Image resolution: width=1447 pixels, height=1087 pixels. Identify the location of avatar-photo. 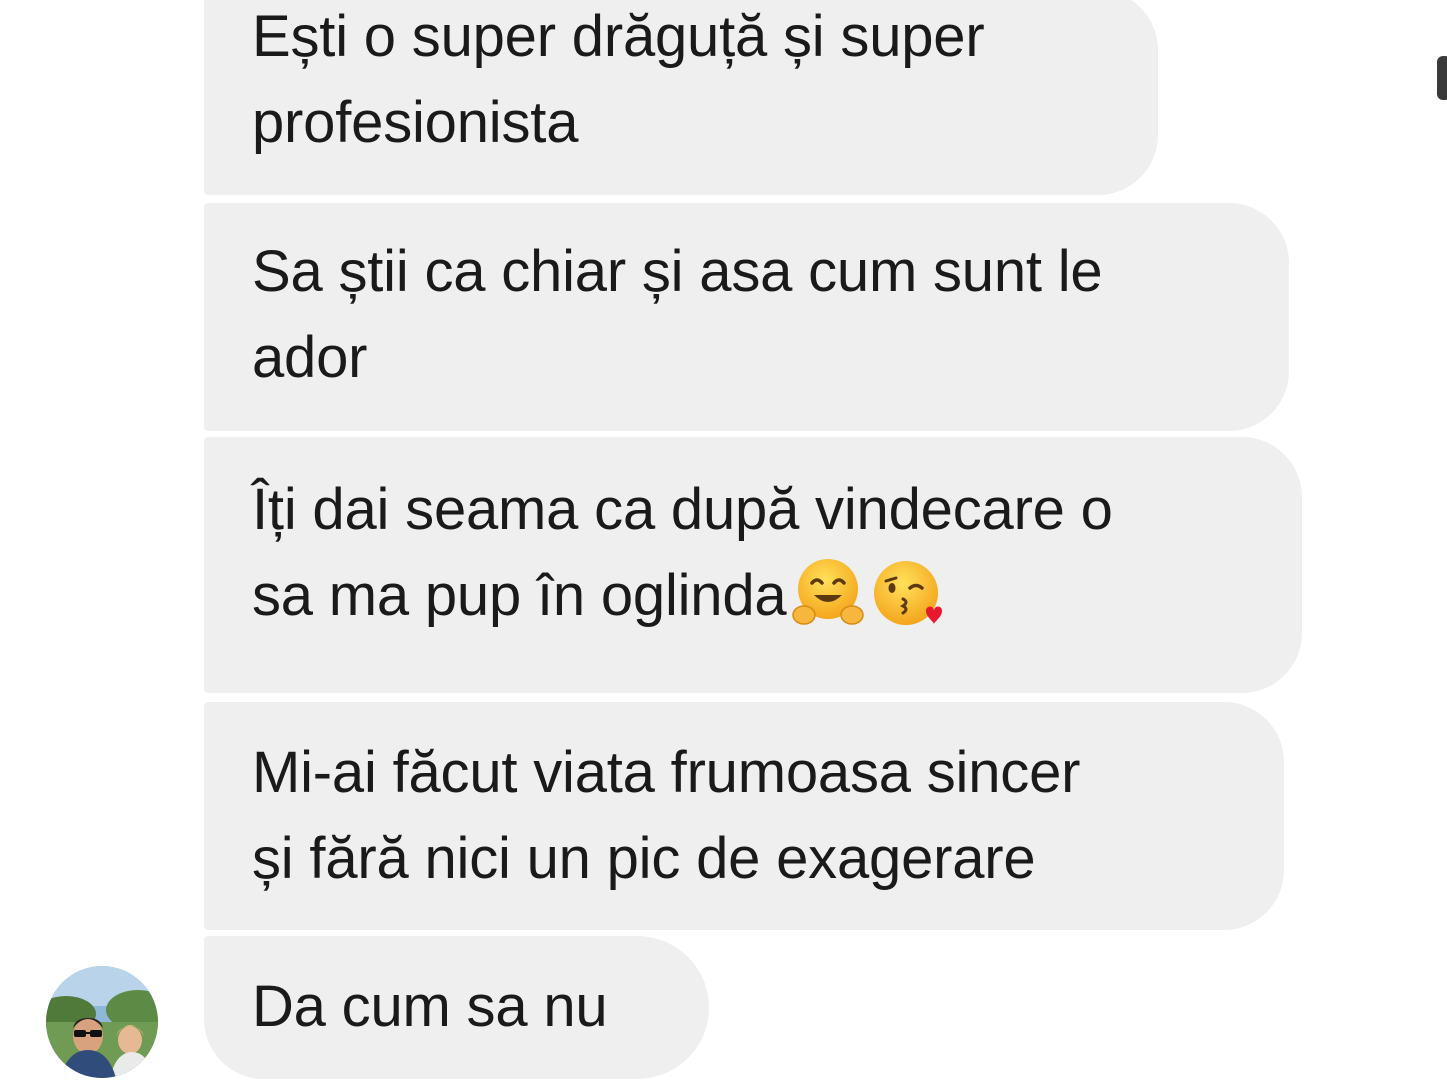
(102, 1022).